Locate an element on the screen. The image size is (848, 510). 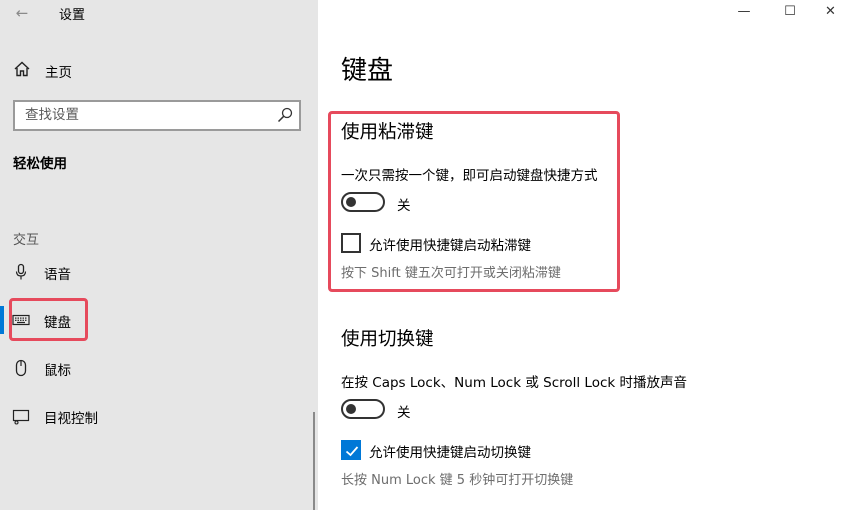
category-title: 轻松使用 is located at coordinates (40, 164).